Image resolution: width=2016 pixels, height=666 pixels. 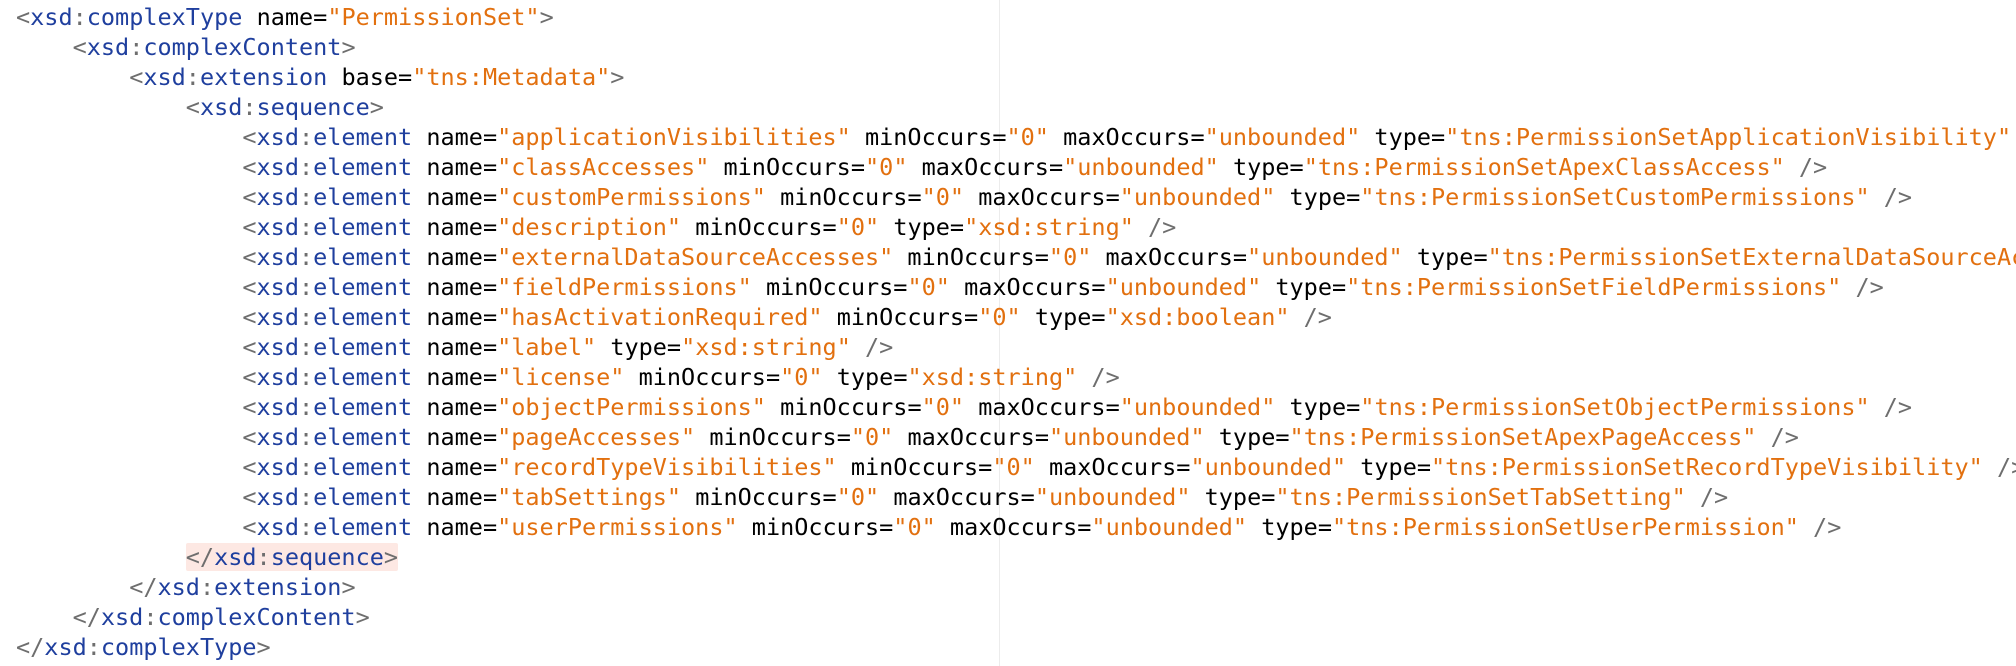 What do you see at coordinates (1016, 107) in the screenshot?
I see `code-line: <xsd:sequence>` at bounding box center [1016, 107].